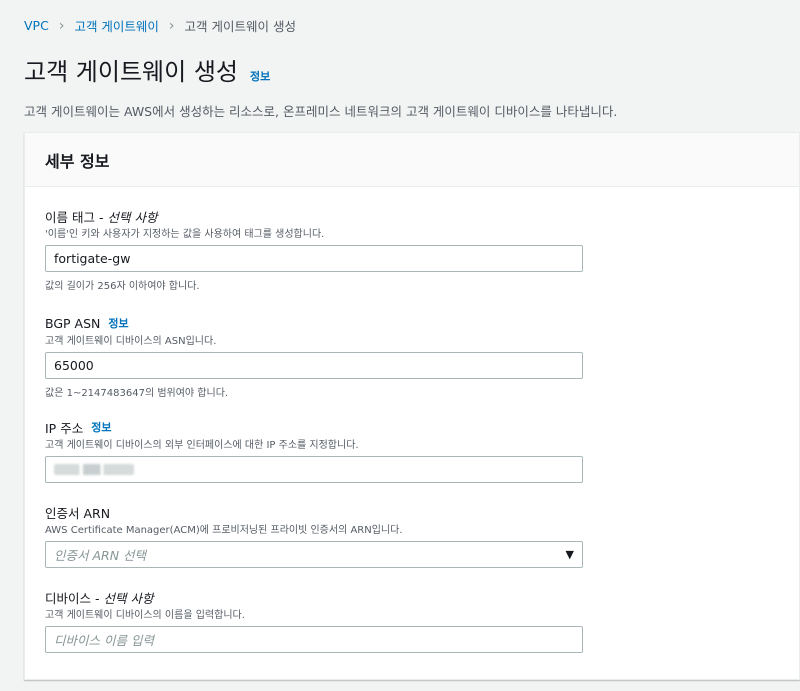 This screenshot has width=800, height=691. What do you see at coordinates (314, 365) in the screenshot?
I see `bgp-asn-input: 65000` at bounding box center [314, 365].